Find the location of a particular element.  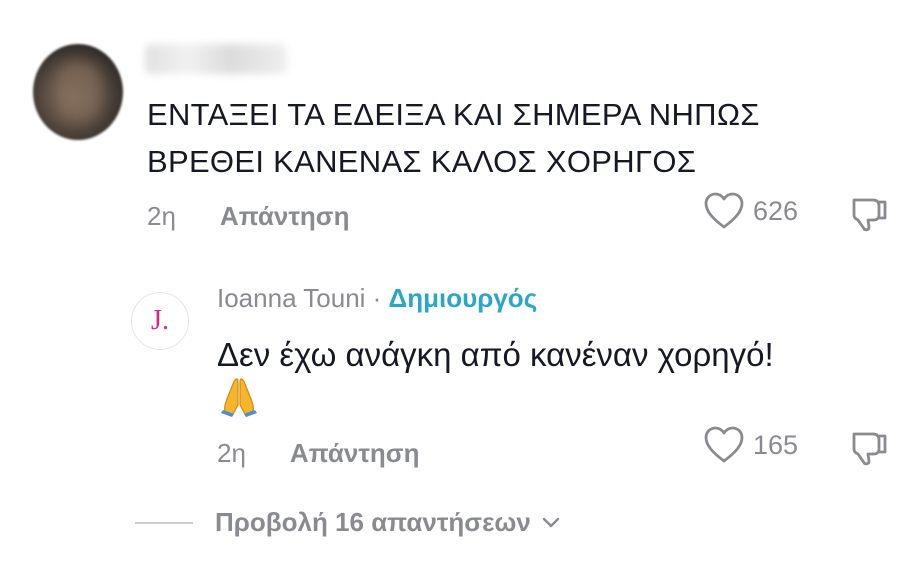

comment-meta: 2η Απάντηση is located at coordinates (248, 216).